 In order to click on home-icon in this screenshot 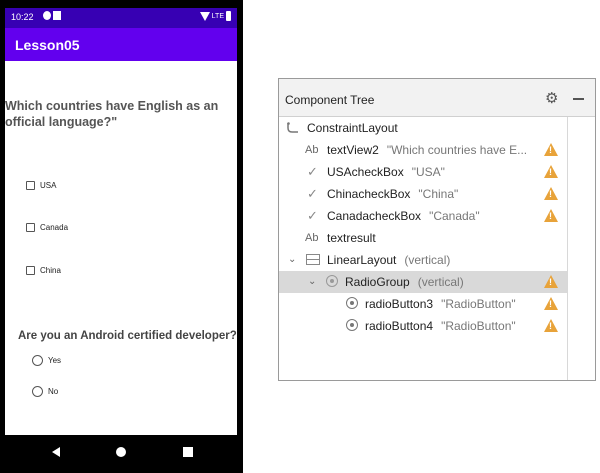, I will do `click(121, 452)`.